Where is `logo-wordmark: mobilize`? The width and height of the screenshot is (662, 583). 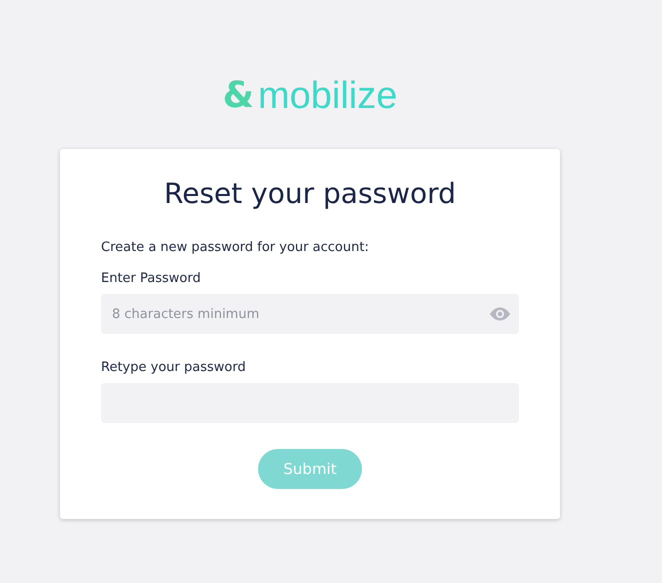 logo-wordmark: mobilize is located at coordinates (328, 96).